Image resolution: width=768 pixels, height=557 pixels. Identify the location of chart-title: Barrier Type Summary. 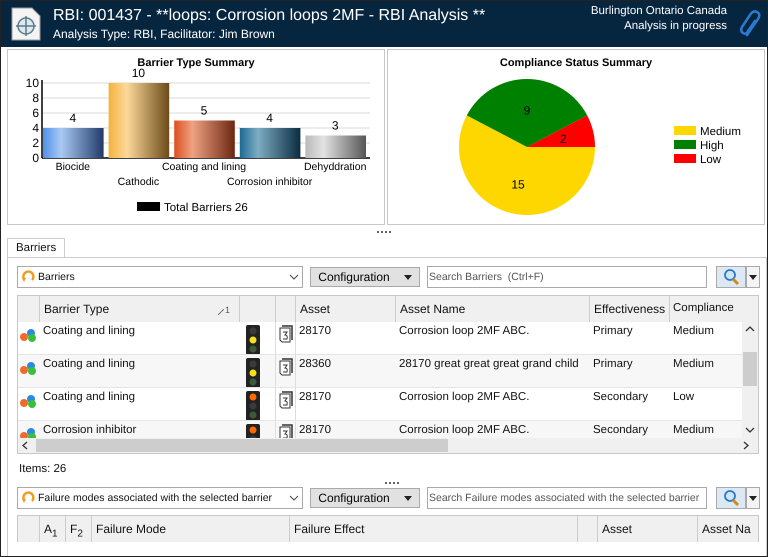
(196, 63).